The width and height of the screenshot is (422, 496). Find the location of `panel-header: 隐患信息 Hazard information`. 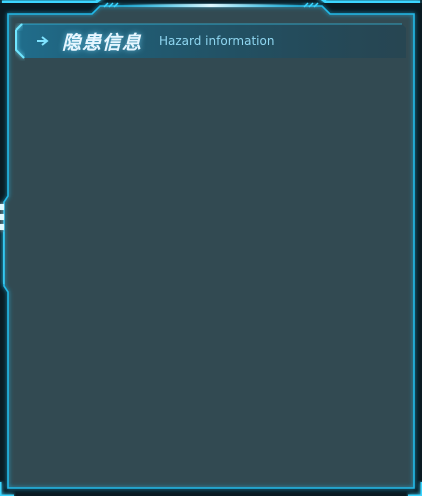

panel-header: 隐患信息 Hazard information is located at coordinates (211, 41).